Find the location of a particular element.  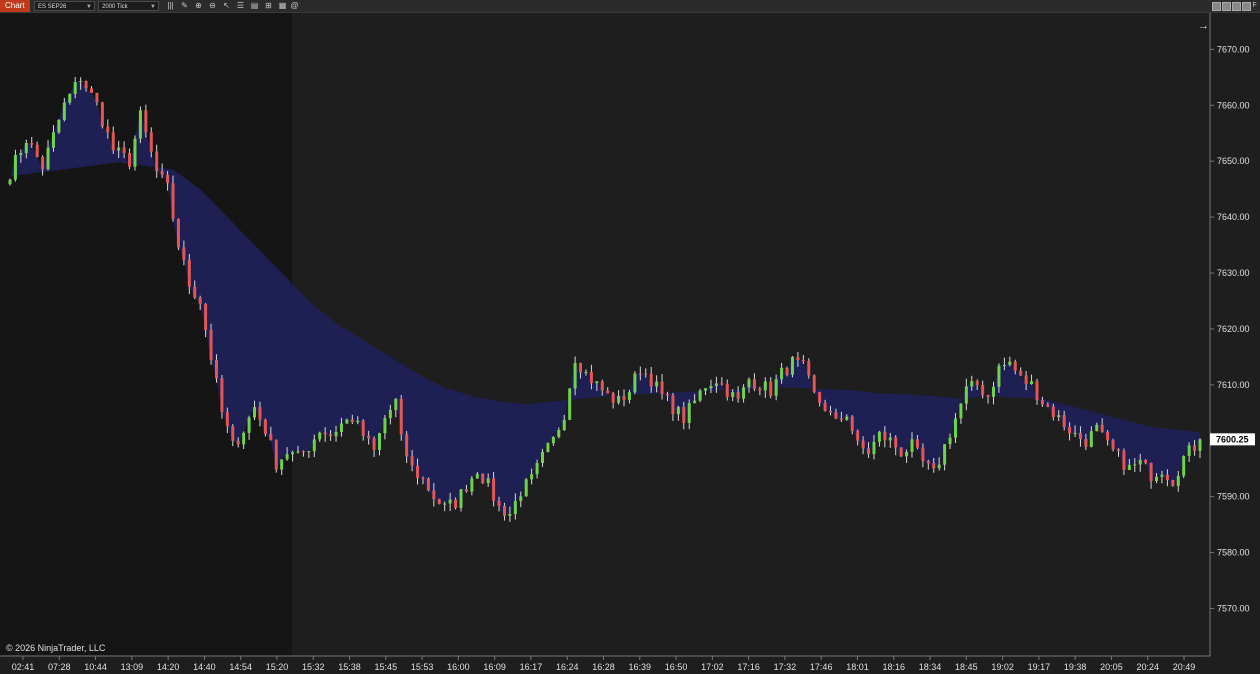

templates-icon: ▦ is located at coordinates (282, 5).